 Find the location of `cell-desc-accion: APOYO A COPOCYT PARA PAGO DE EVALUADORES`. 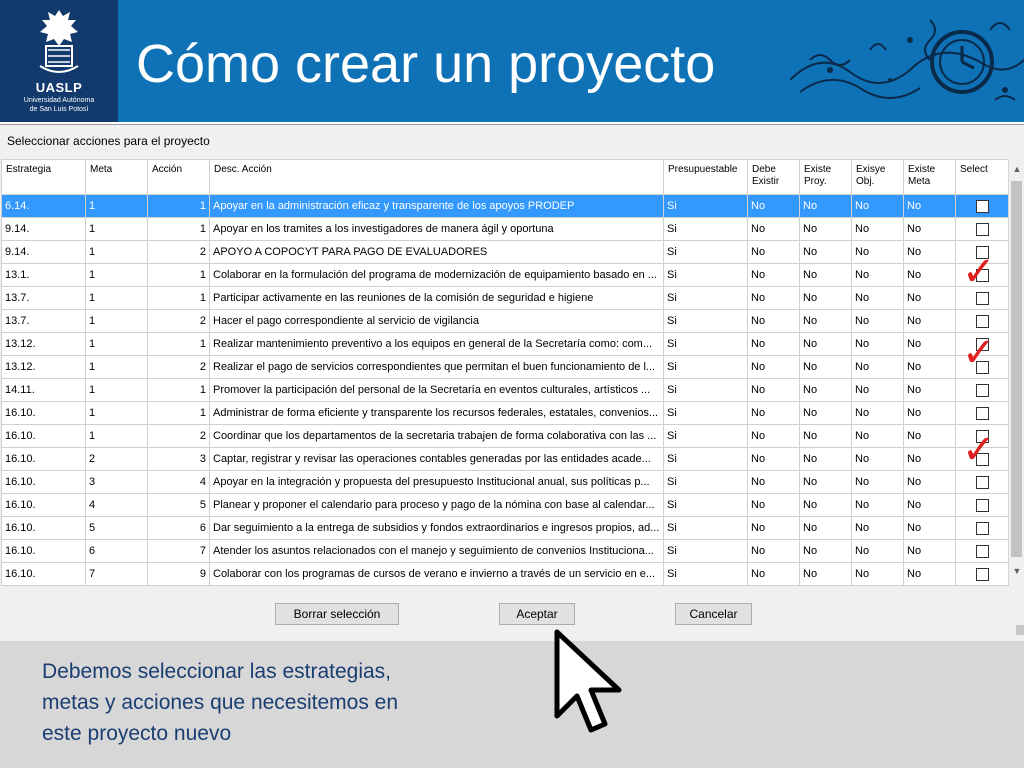

cell-desc-accion: APOYO A COPOCYT PARA PAGO DE EVALUADORES is located at coordinates (436, 252).